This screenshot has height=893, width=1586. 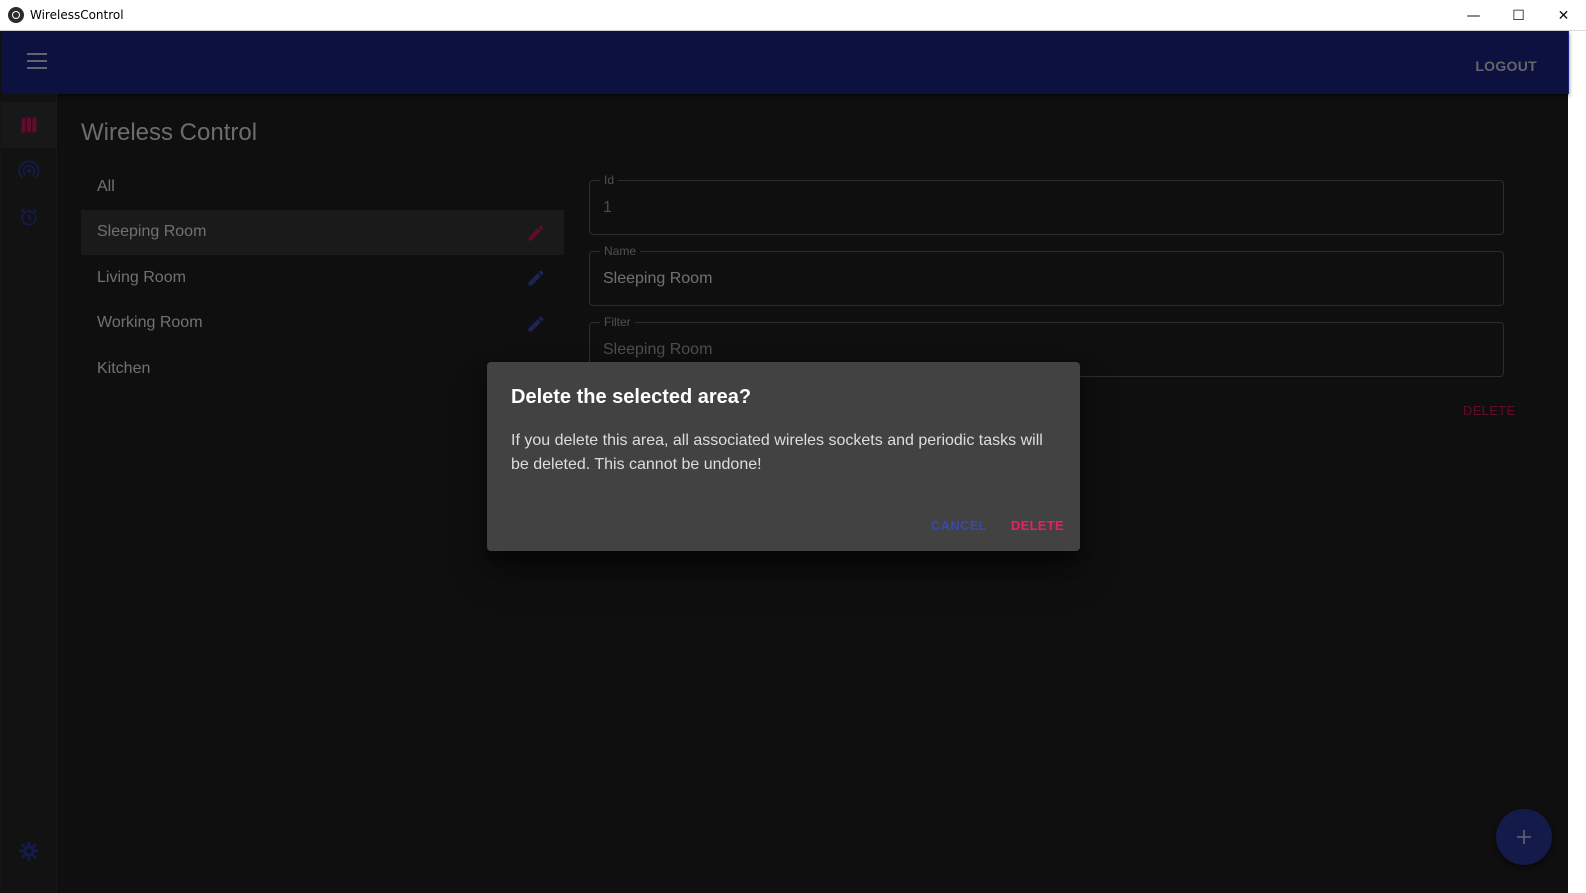 What do you see at coordinates (631, 397) in the screenshot?
I see `dialog-title: Delete the selected area?` at bounding box center [631, 397].